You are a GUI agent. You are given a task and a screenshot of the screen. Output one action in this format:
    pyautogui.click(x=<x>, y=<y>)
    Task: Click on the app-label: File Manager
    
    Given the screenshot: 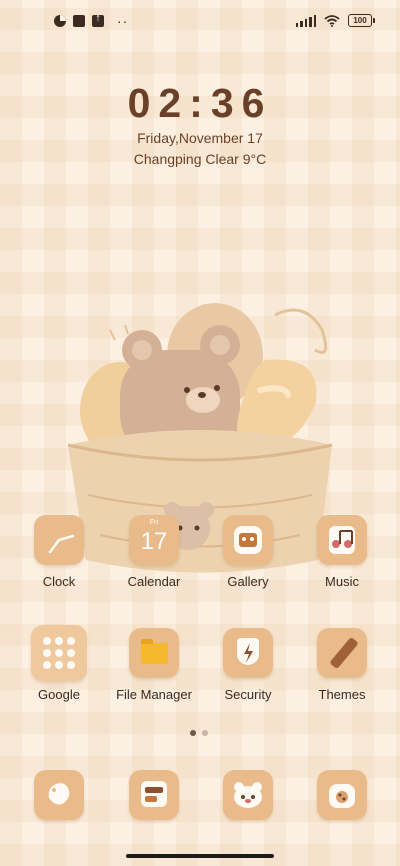 What is the action you would take?
    pyautogui.click(x=154, y=694)
    